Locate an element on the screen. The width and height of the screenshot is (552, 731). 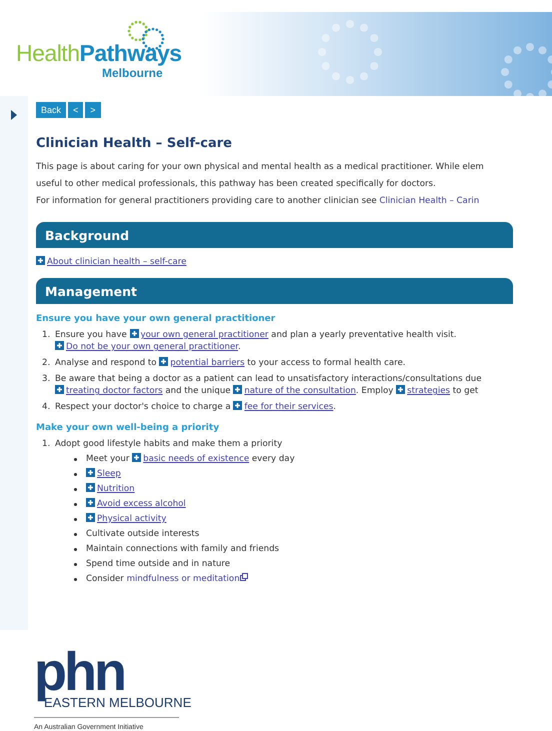
section-header: Management is located at coordinates (274, 291).